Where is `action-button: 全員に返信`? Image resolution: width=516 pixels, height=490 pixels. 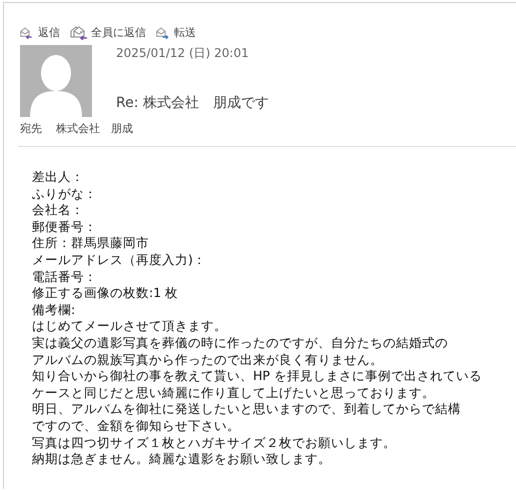 action-button: 全員に返信 is located at coordinates (108, 32).